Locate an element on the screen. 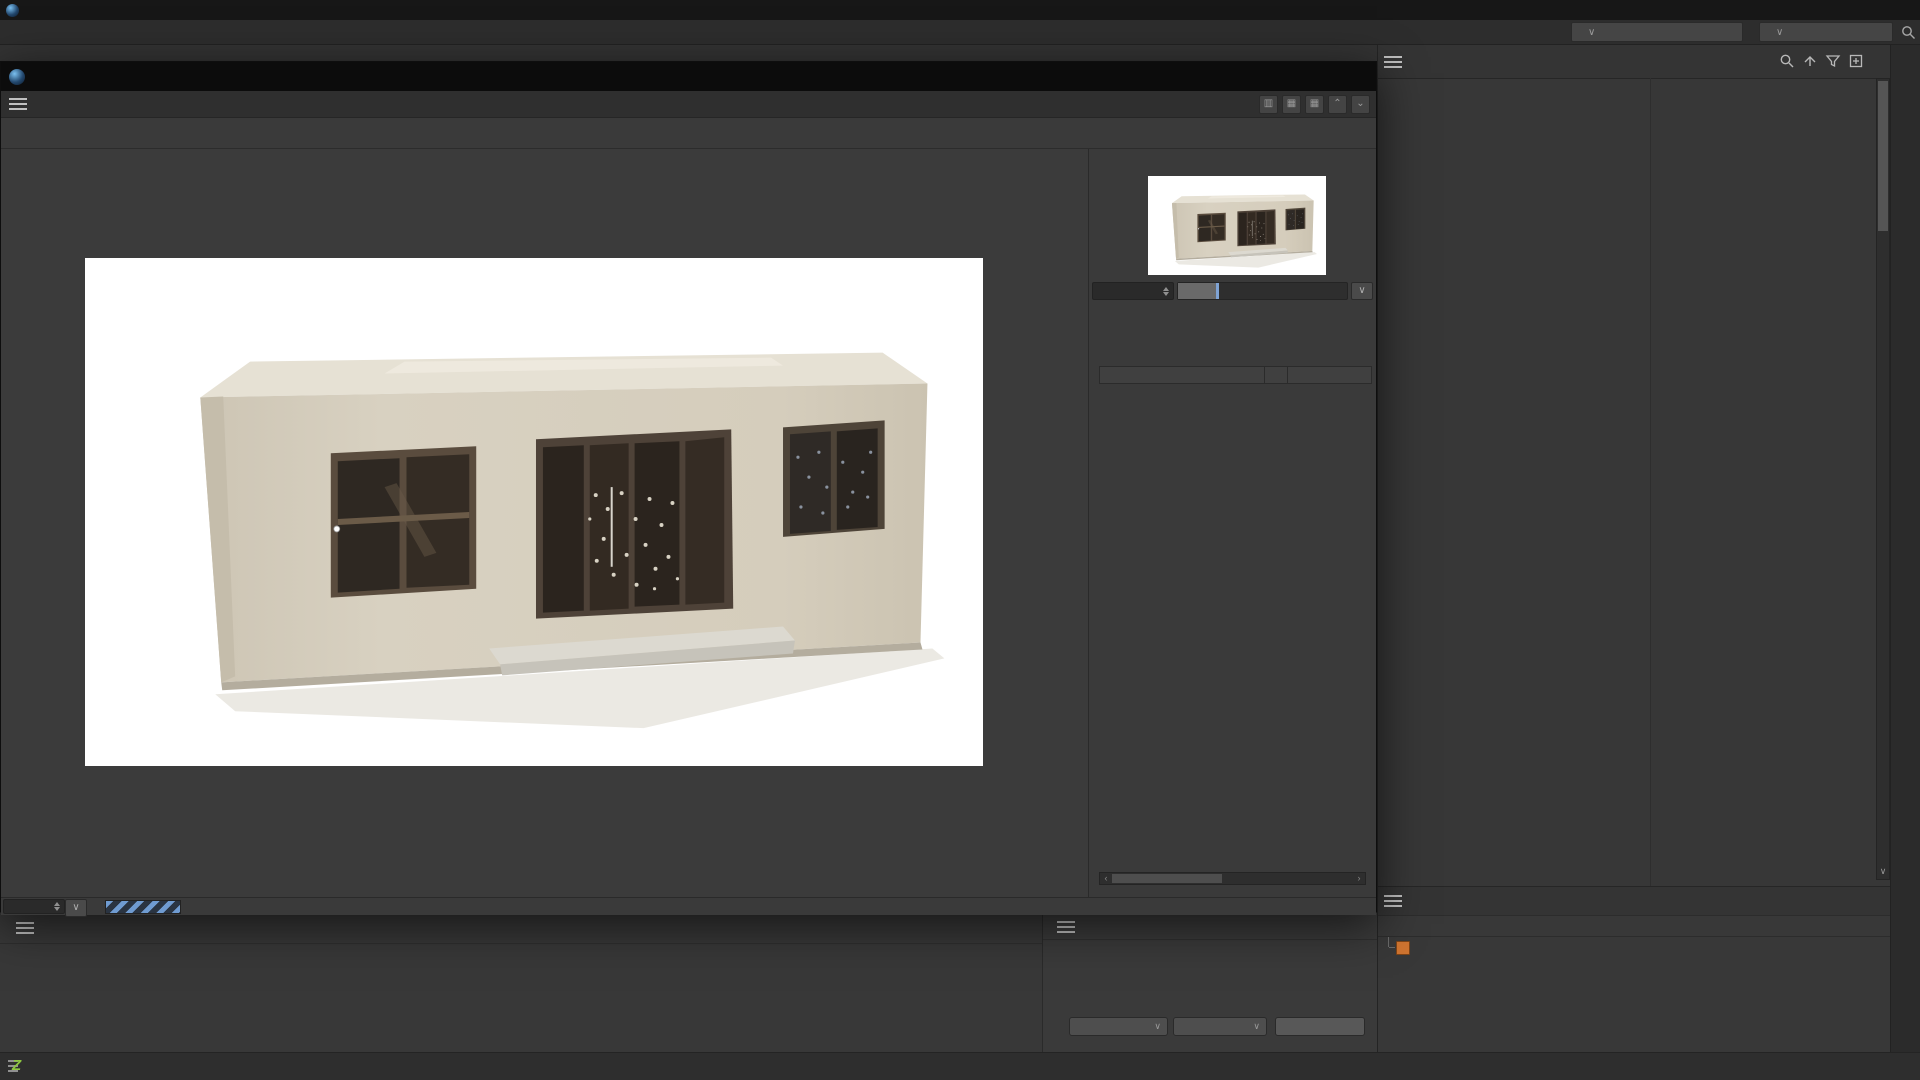 Image resolution: width=1920 pixels, height=1080 pixels. slider-handle is located at coordinates (1217, 291).